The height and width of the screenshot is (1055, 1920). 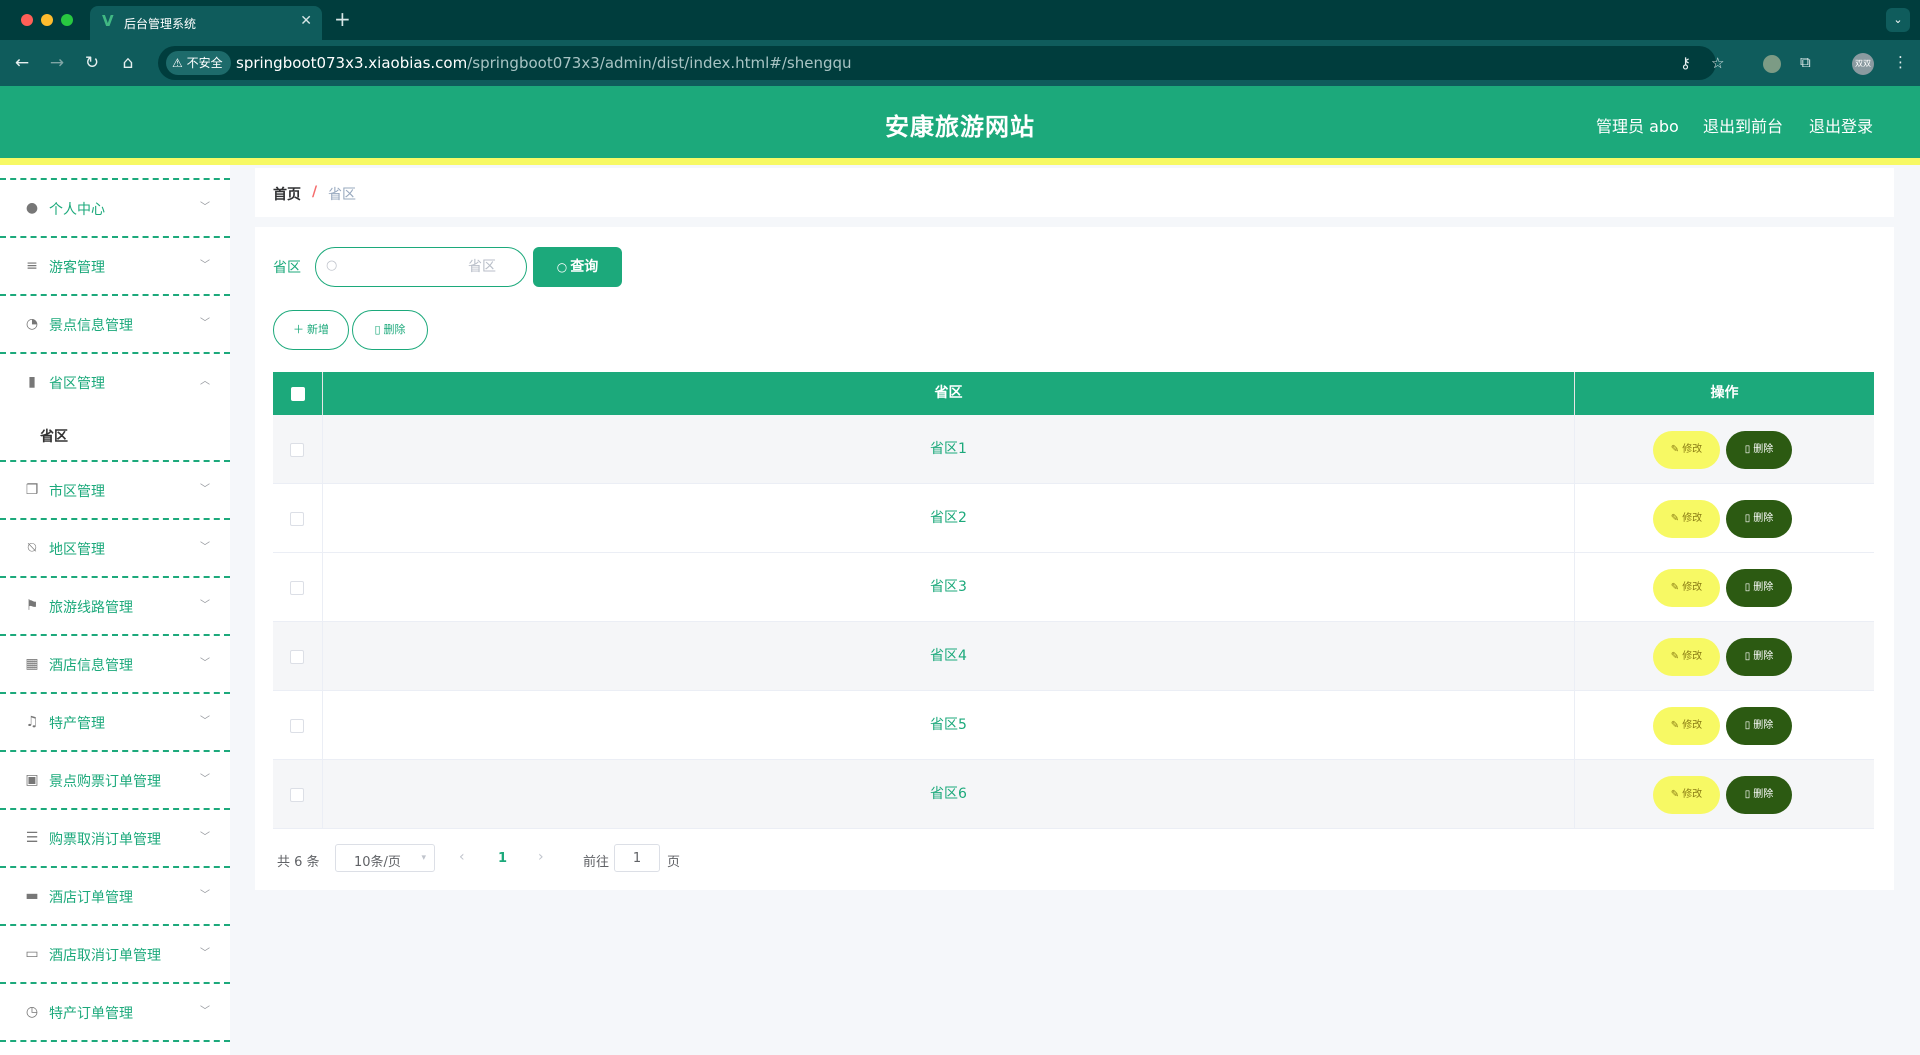 What do you see at coordinates (47, 20) in the screenshot?
I see `minimize-window-button` at bounding box center [47, 20].